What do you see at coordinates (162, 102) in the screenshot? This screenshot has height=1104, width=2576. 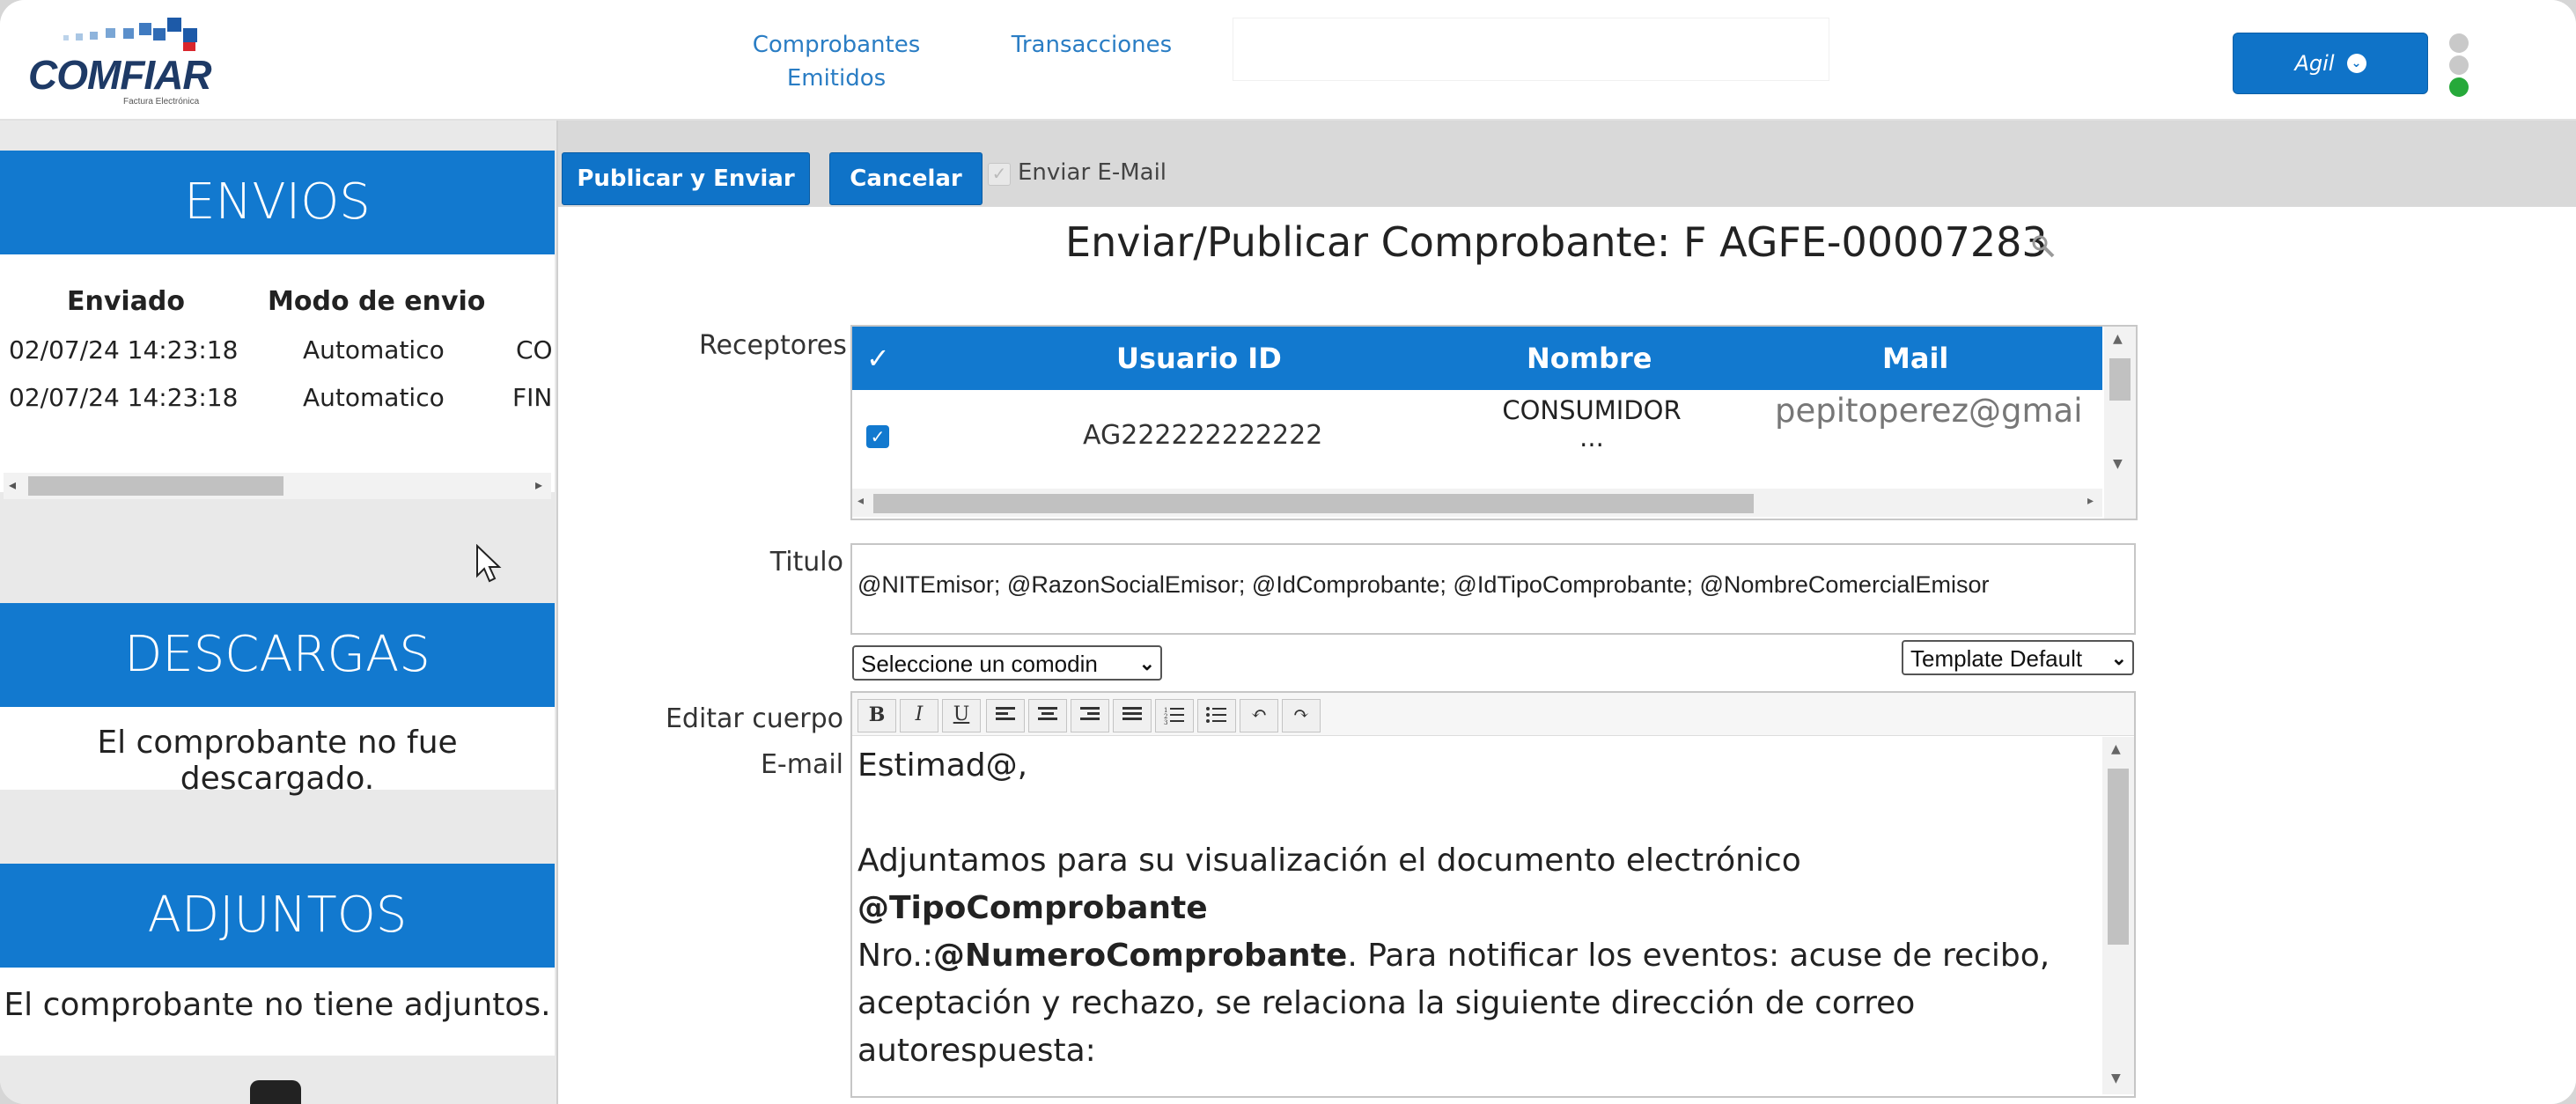 I see `logo-subtext: Factura Electrónica` at bounding box center [162, 102].